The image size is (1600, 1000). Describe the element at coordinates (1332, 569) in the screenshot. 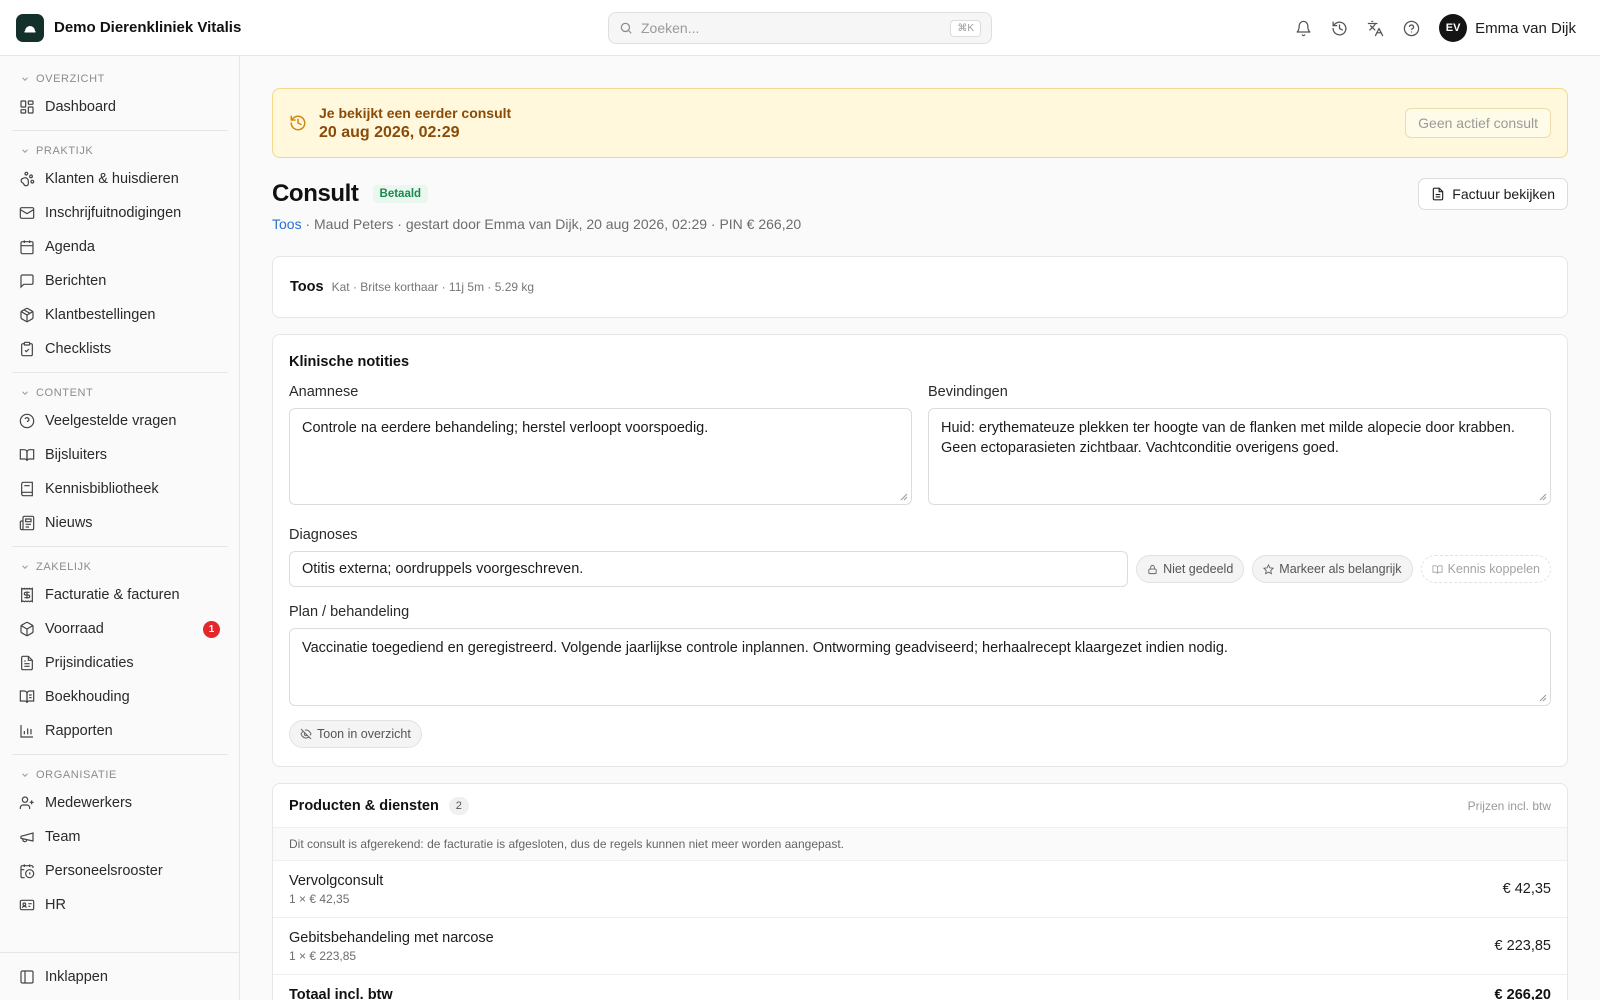

I see `mark-important-button: Markeer als belangrijk` at that location.